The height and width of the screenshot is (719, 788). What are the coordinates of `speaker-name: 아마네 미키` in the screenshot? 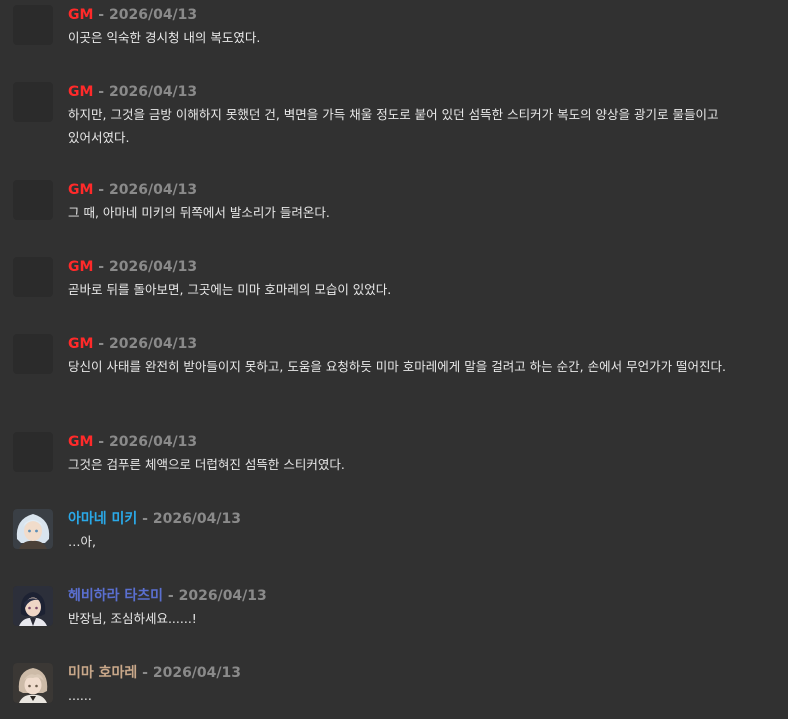 It's located at (103, 519).